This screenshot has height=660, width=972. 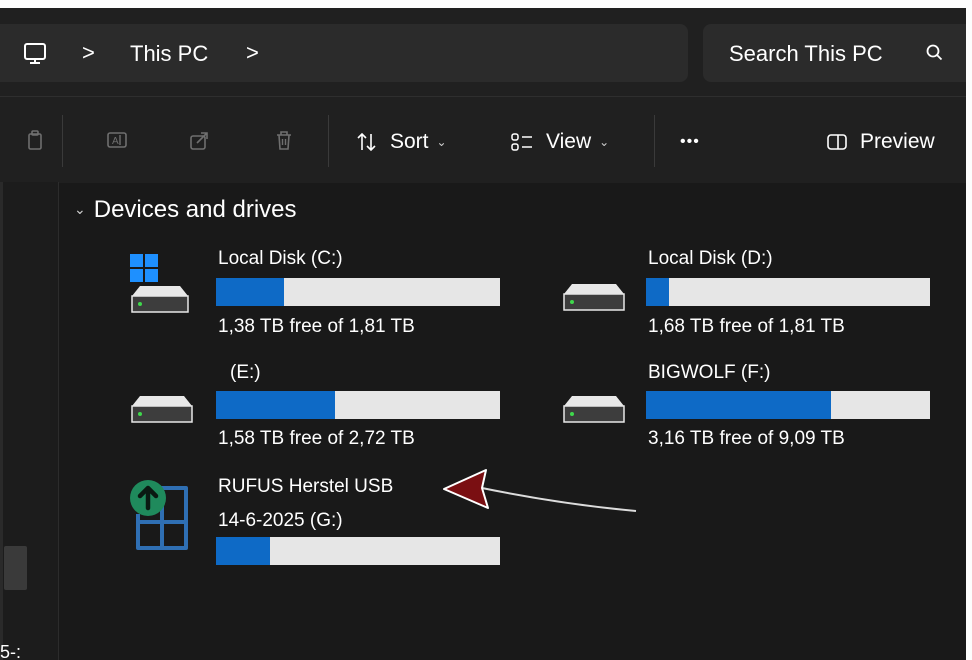 I want to click on view-icon, so click(x=521, y=142).